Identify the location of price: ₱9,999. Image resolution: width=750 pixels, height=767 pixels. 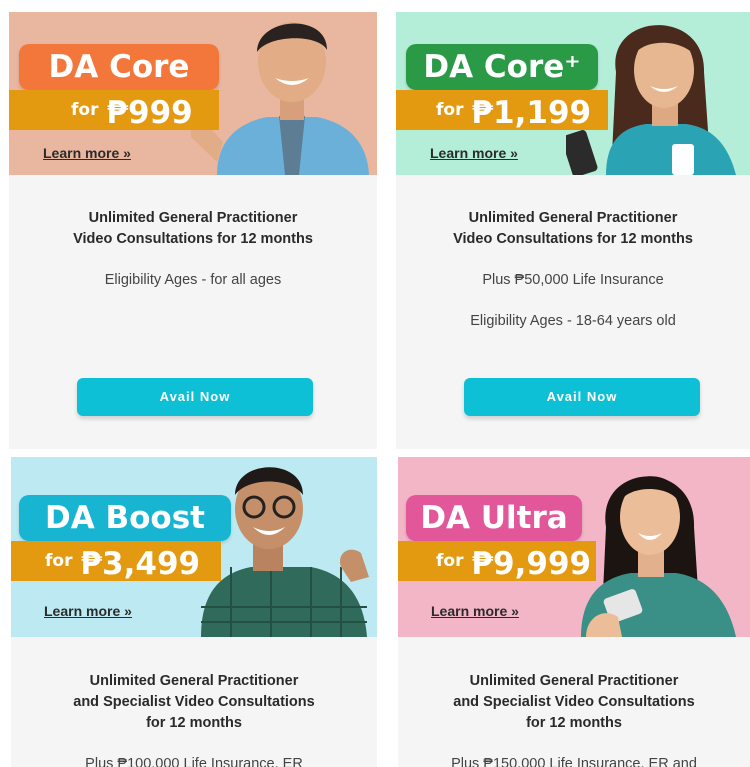
(531, 564).